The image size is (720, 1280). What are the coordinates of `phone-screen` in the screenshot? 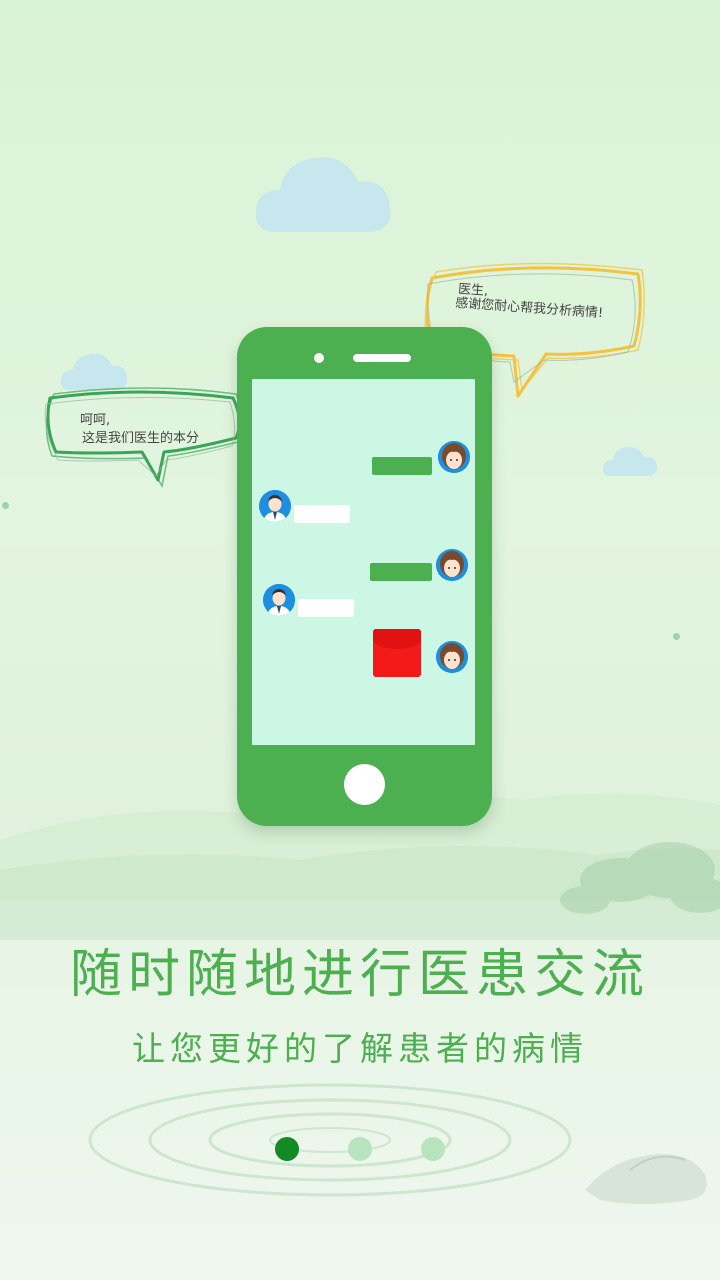 It's located at (363, 562).